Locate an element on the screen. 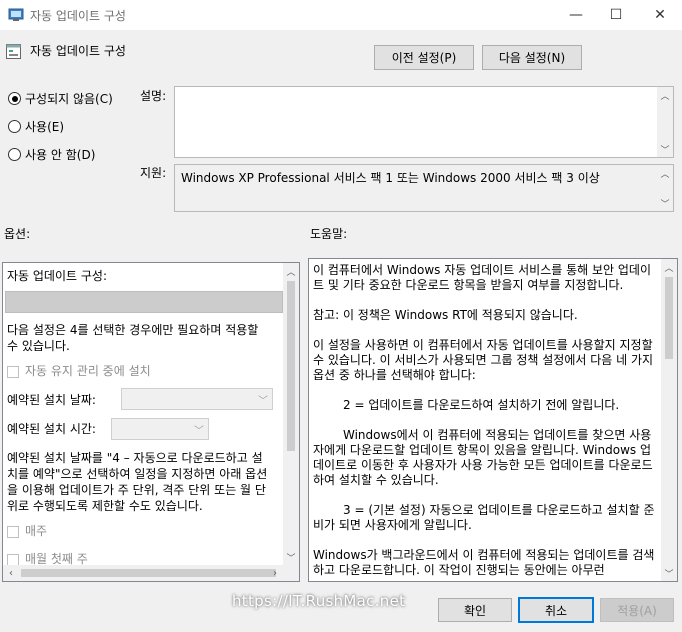 This screenshot has width=682, height=632. radio-label: 사용(E) is located at coordinates (45, 127).